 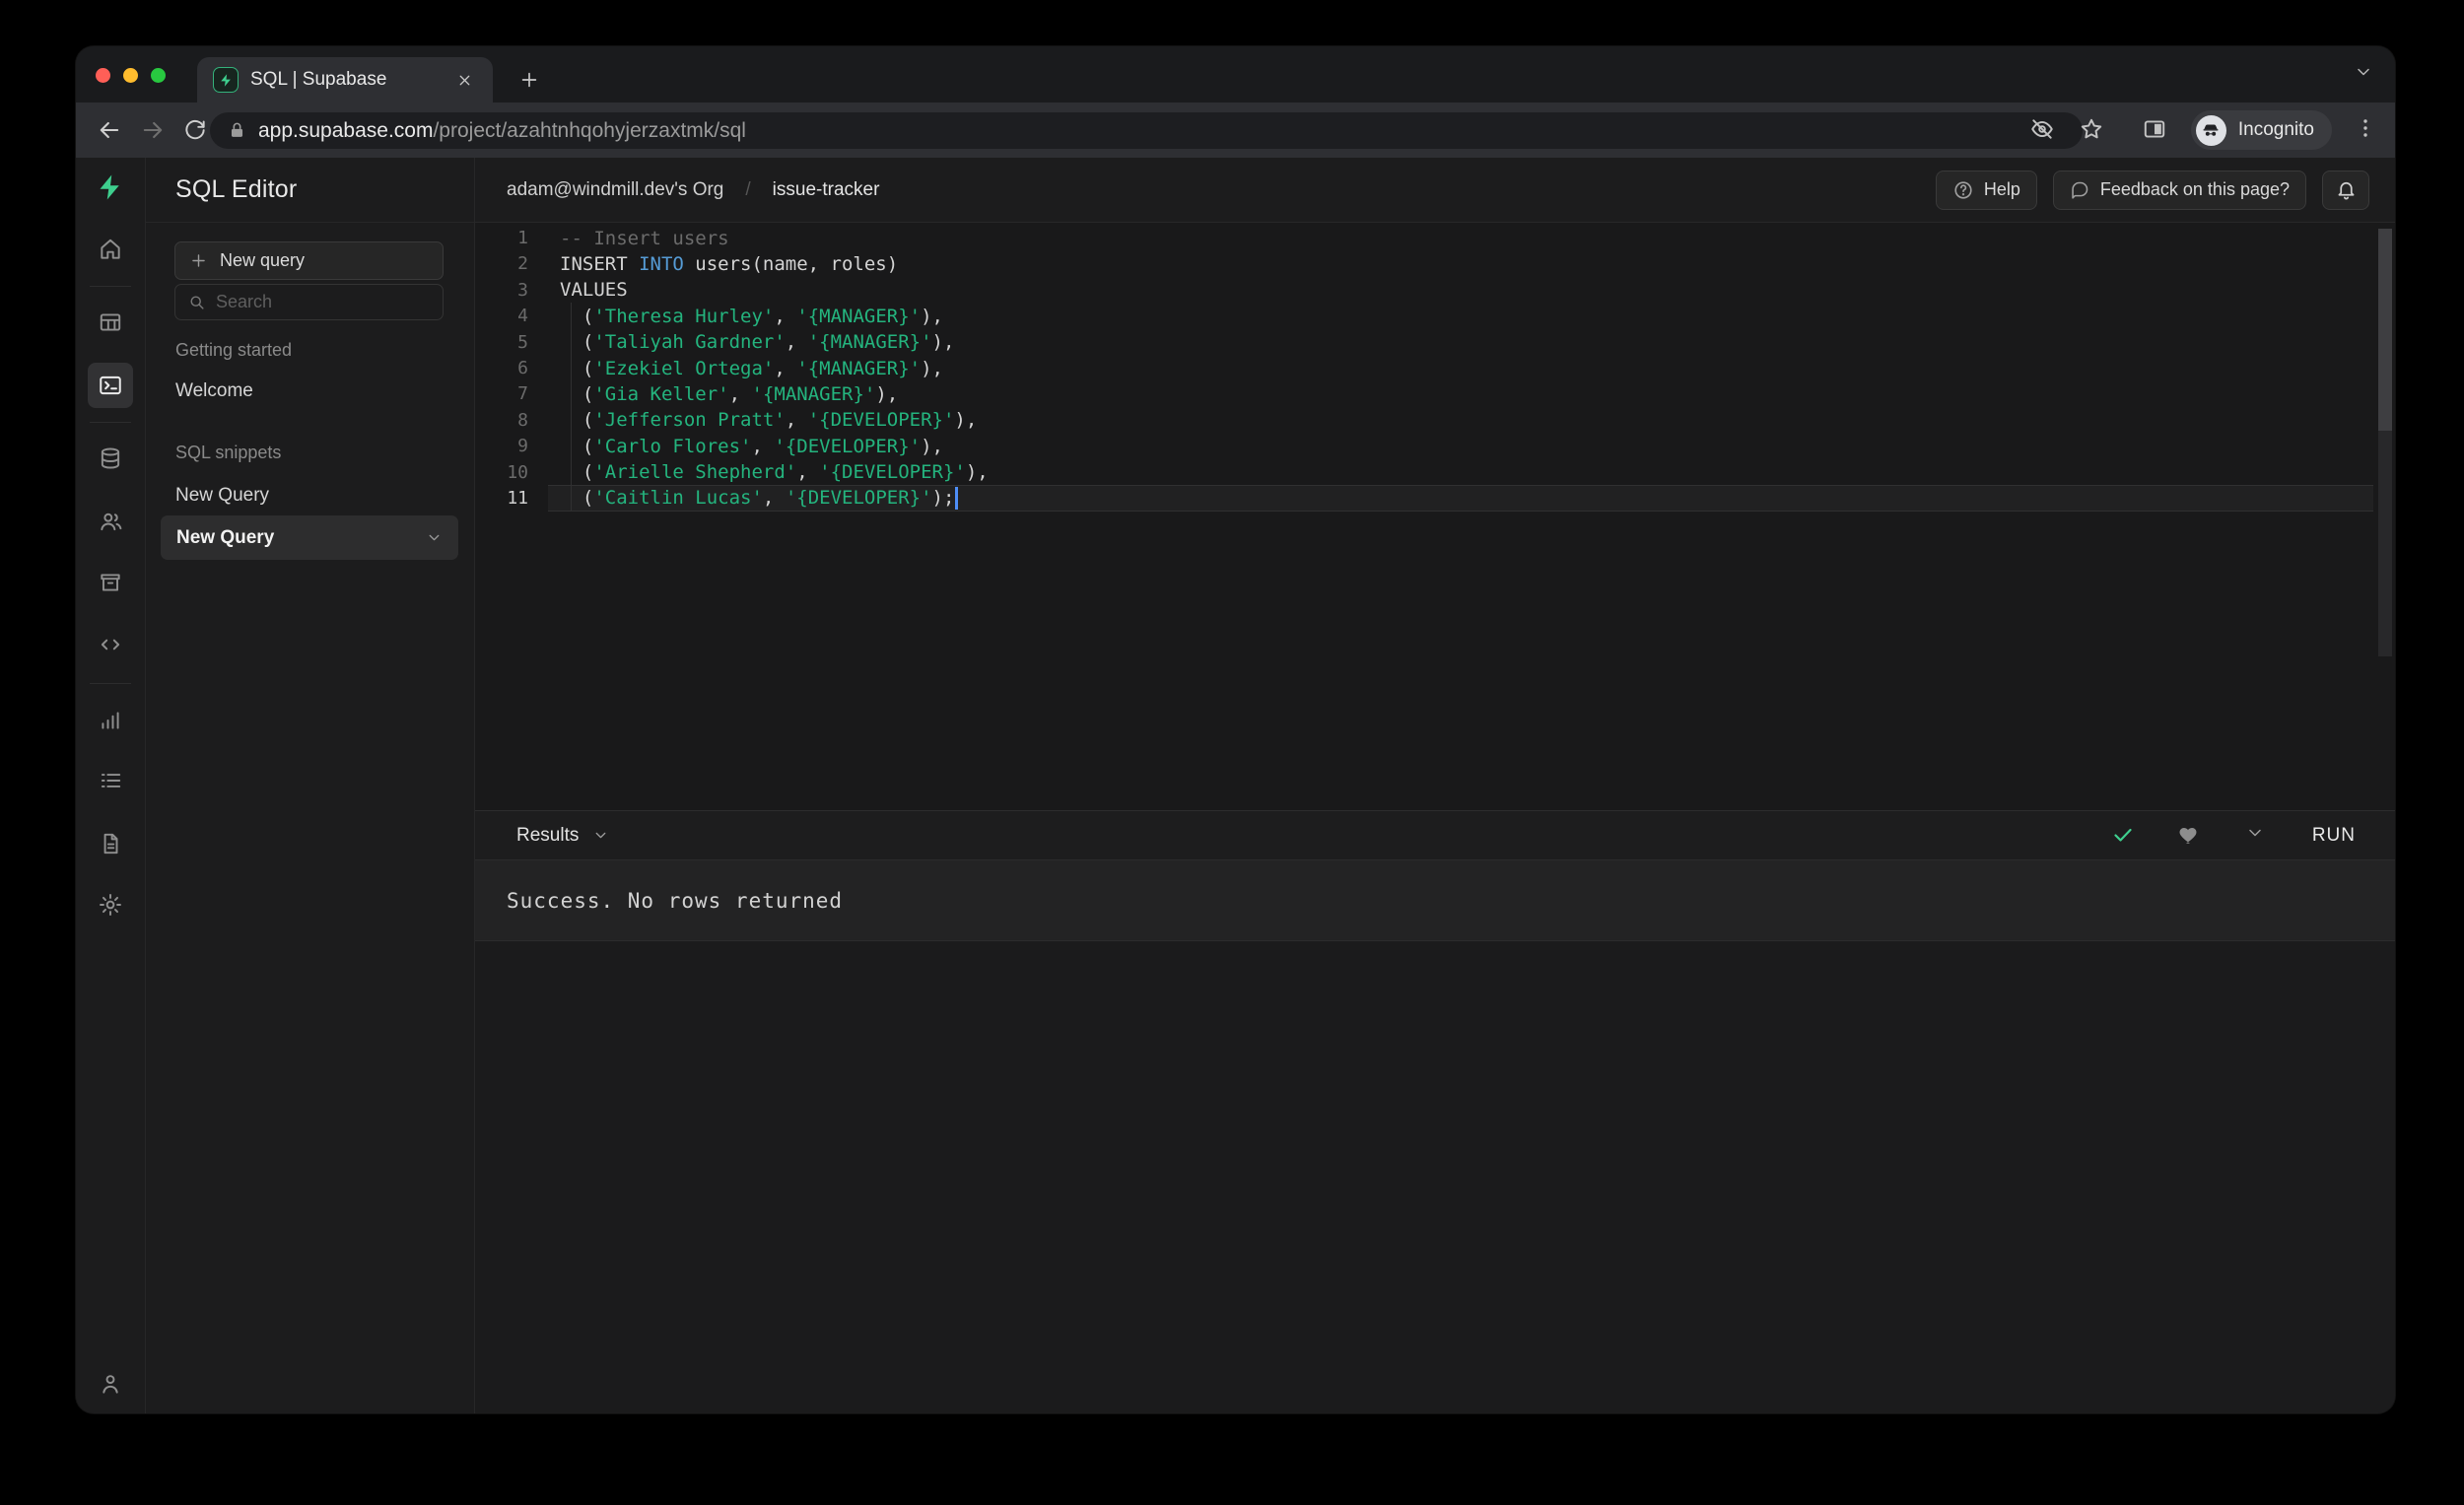 I want to click on tab-strip: SQL | Supabase, so click(x=1235, y=74).